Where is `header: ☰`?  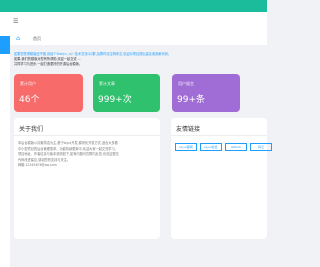
header: ☰ is located at coordinates (138, 23).